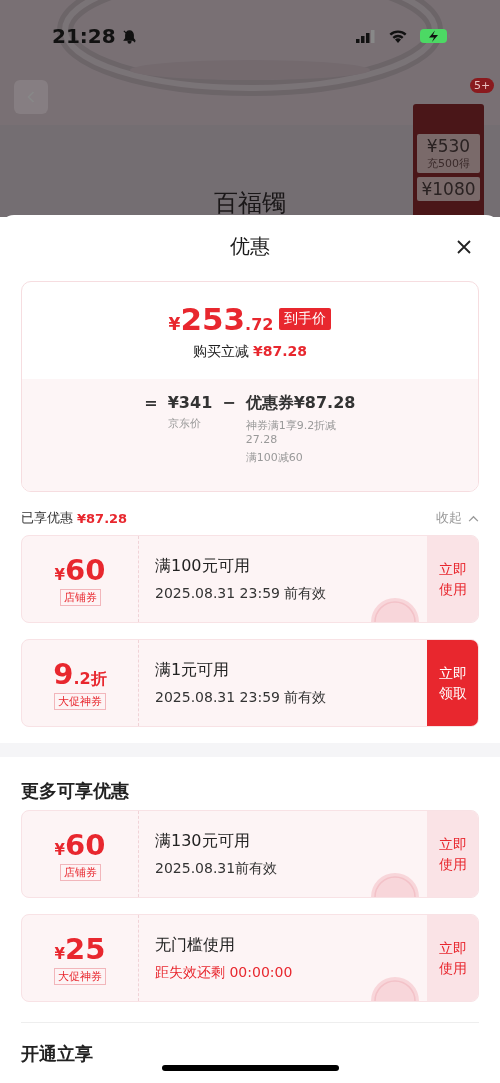 This screenshot has height=1083, width=500. What do you see at coordinates (129, 36) in the screenshot?
I see `muted-bell-icon` at bounding box center [129, 36].